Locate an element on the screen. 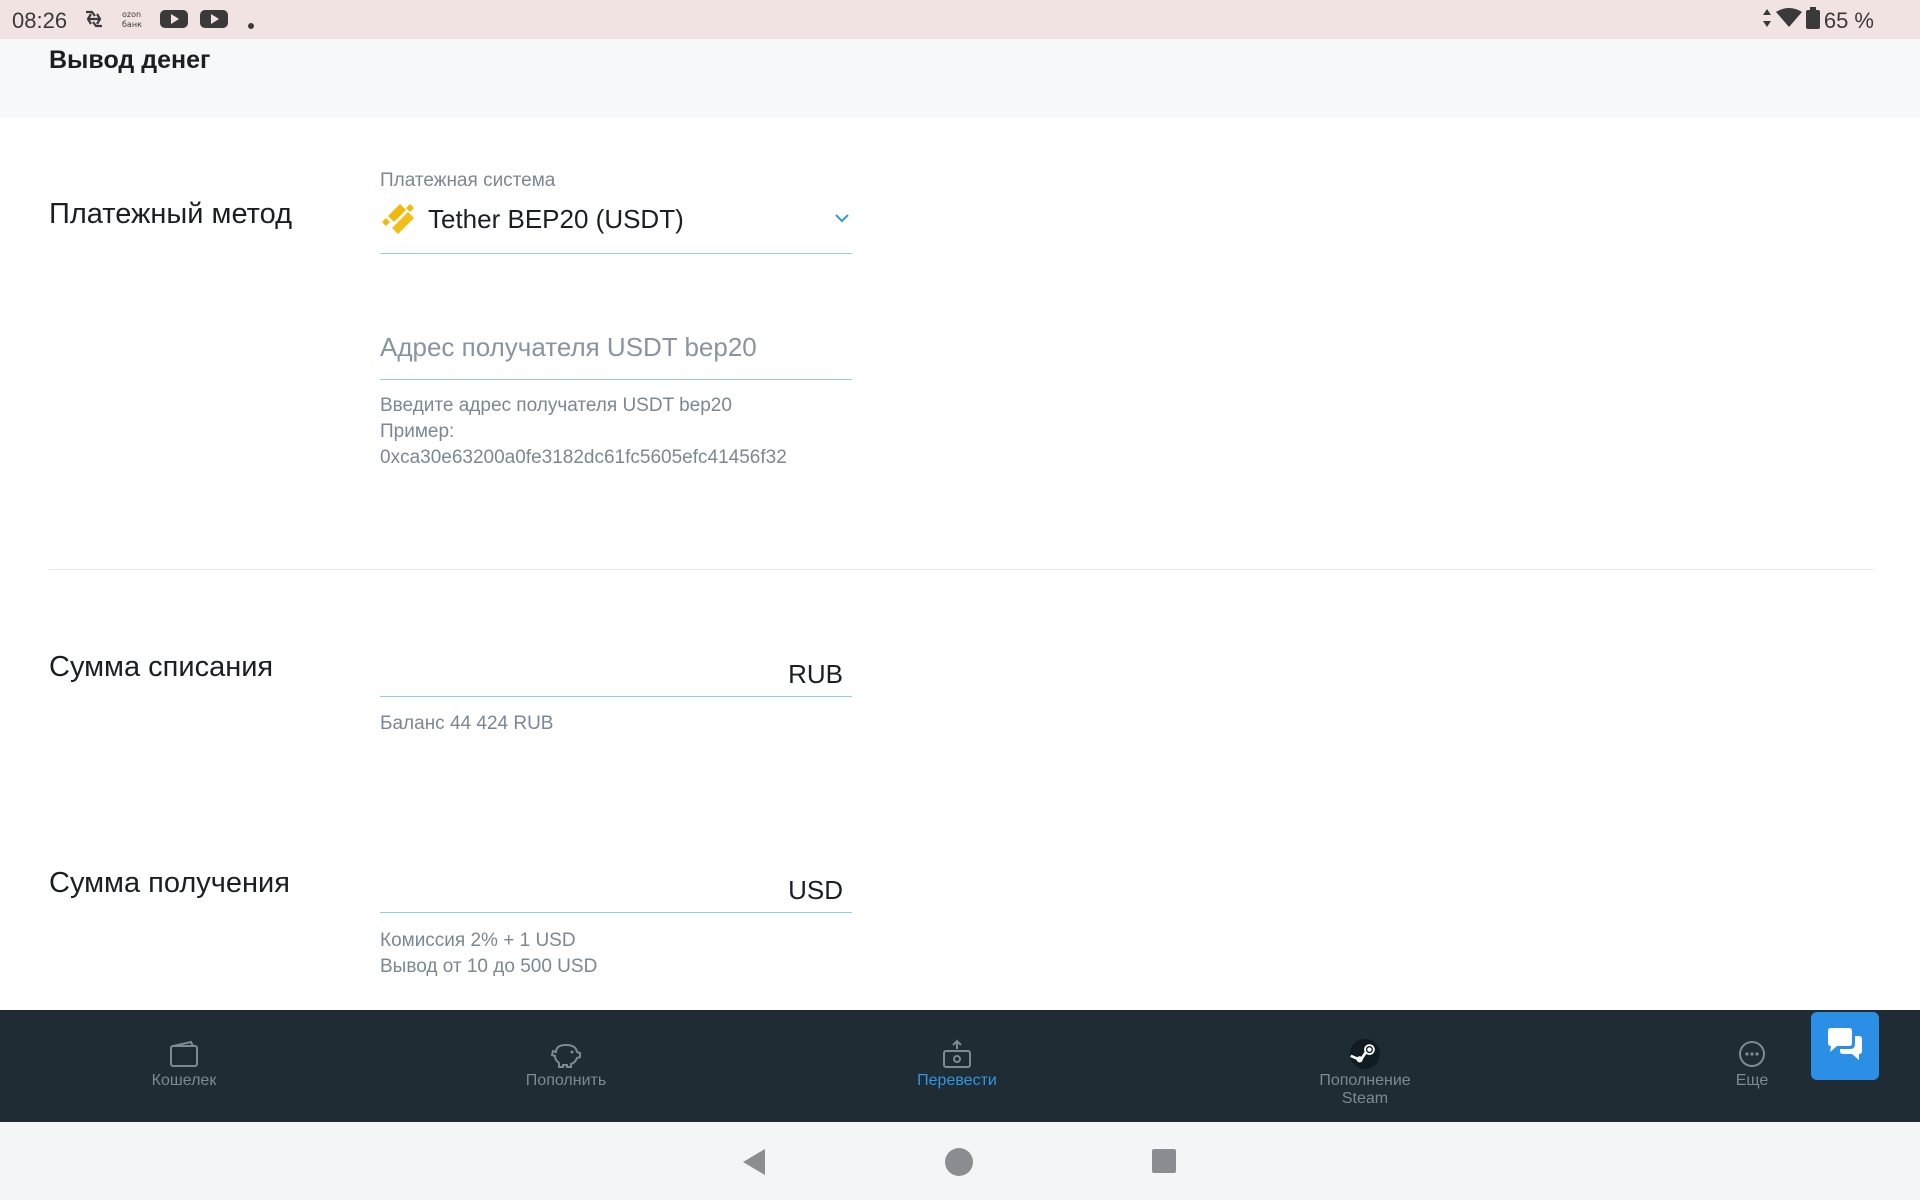 This screenshot has width=1920, height=1200. system-nav-bar is located at coordinates (960, 1161).